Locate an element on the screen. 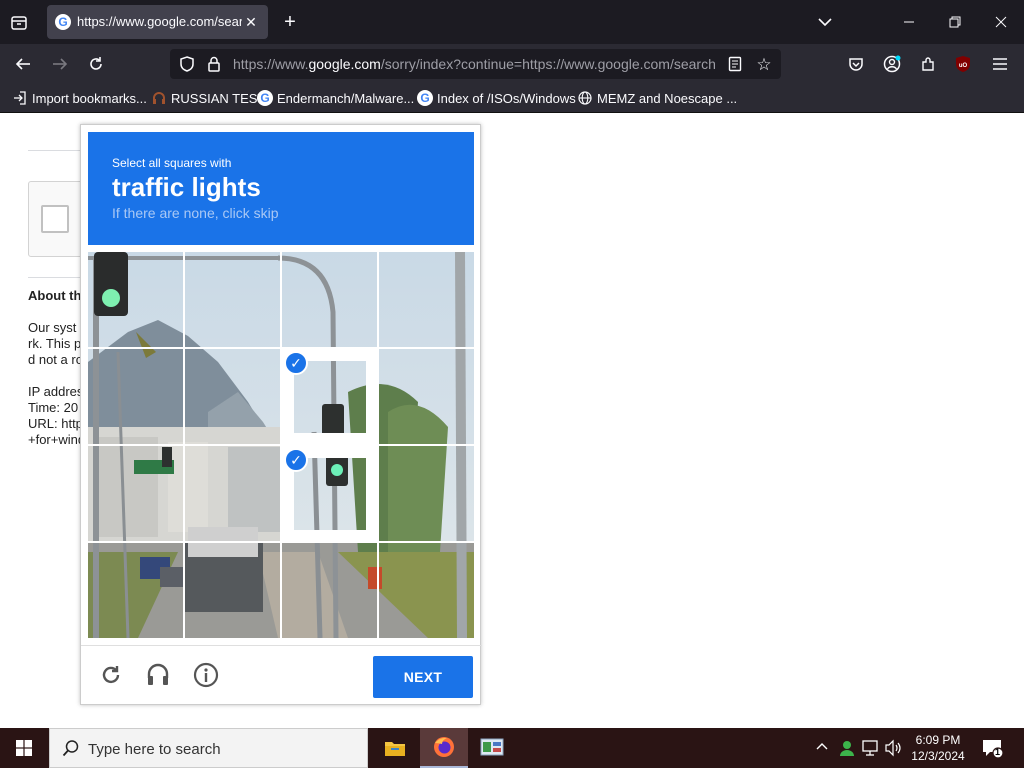  show-hidden-icons-chevron-icon is located at coordinates (822, 747).